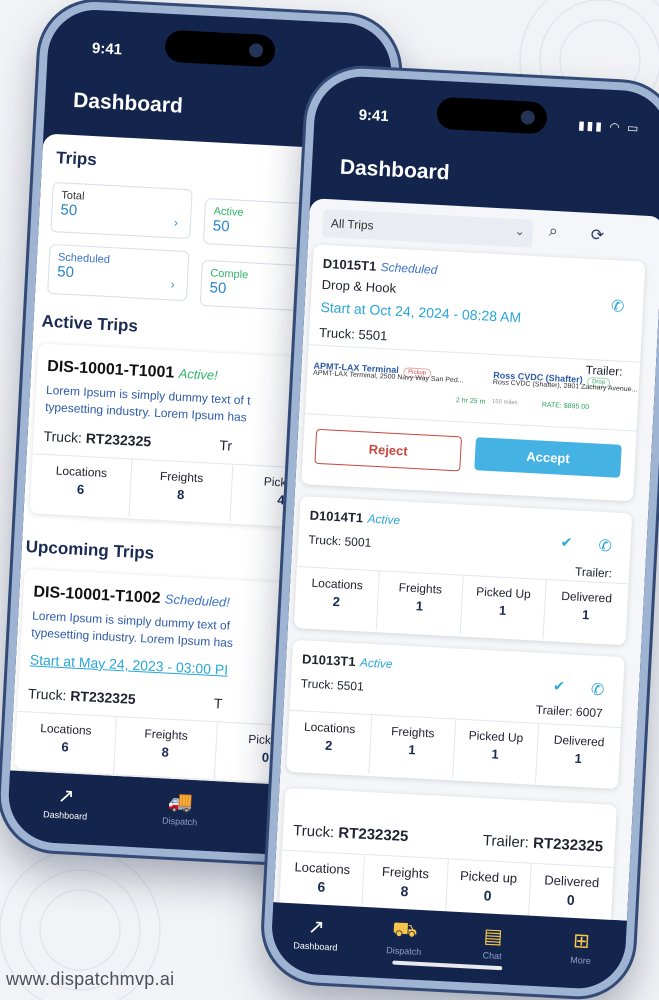  Describe the element at coordinates (487, 895) in the screenshot. I see `count-value: 0` at that location.